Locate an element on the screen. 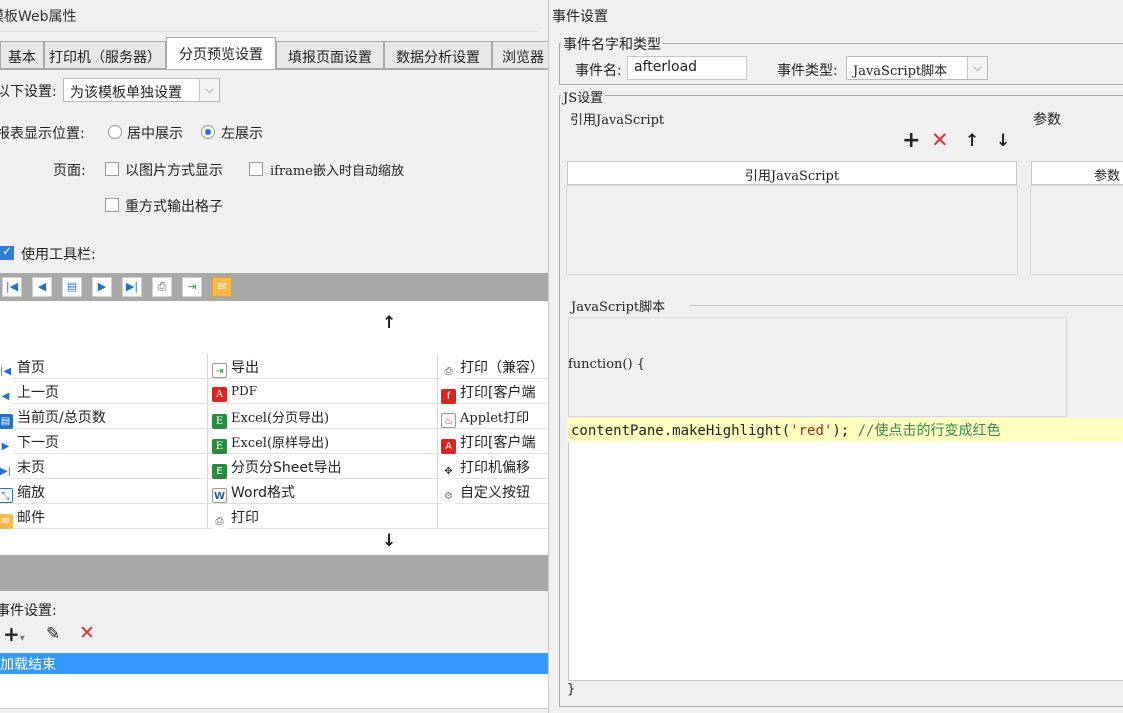 The height and width of the screenshot is (713, 1123). item-label: 分页分Sheet导出 is located at coordinates (286, 468).